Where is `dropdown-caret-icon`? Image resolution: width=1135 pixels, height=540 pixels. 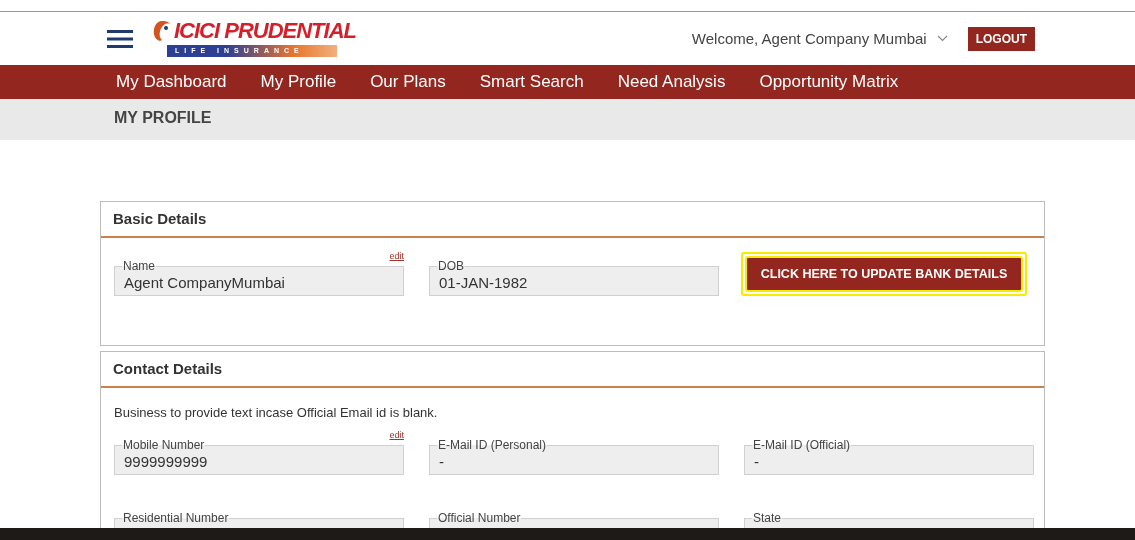
dropdown-caret-icon is located at coordinates (942, 38).